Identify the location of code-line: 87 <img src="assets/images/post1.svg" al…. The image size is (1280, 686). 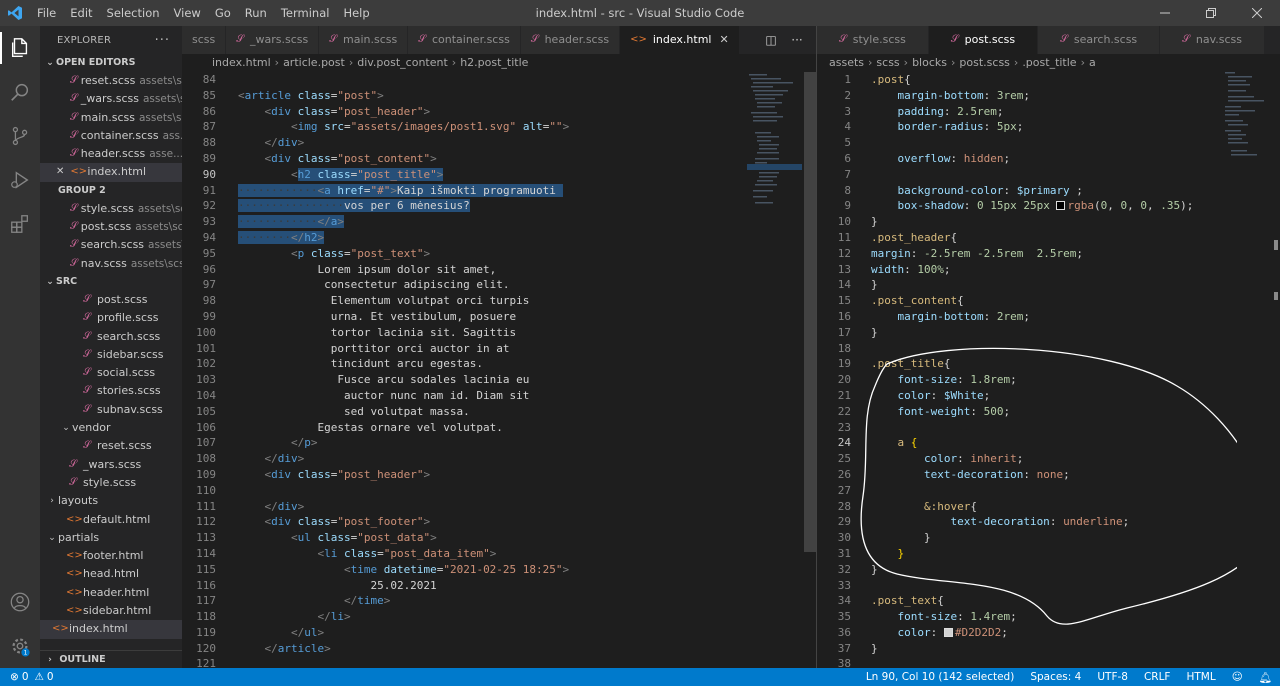
(375, 127).